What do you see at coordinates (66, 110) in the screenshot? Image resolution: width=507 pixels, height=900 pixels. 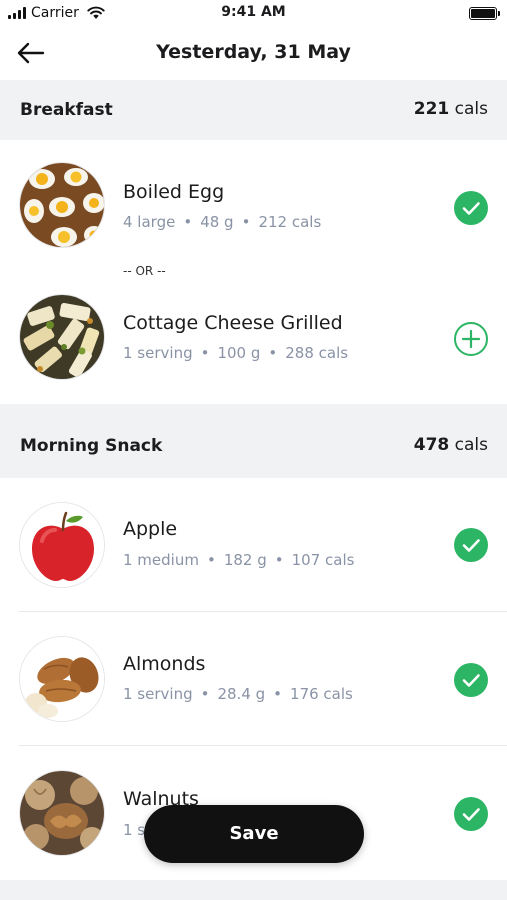 I see `section-title: Breakfast` at bounding box center [66, 110].